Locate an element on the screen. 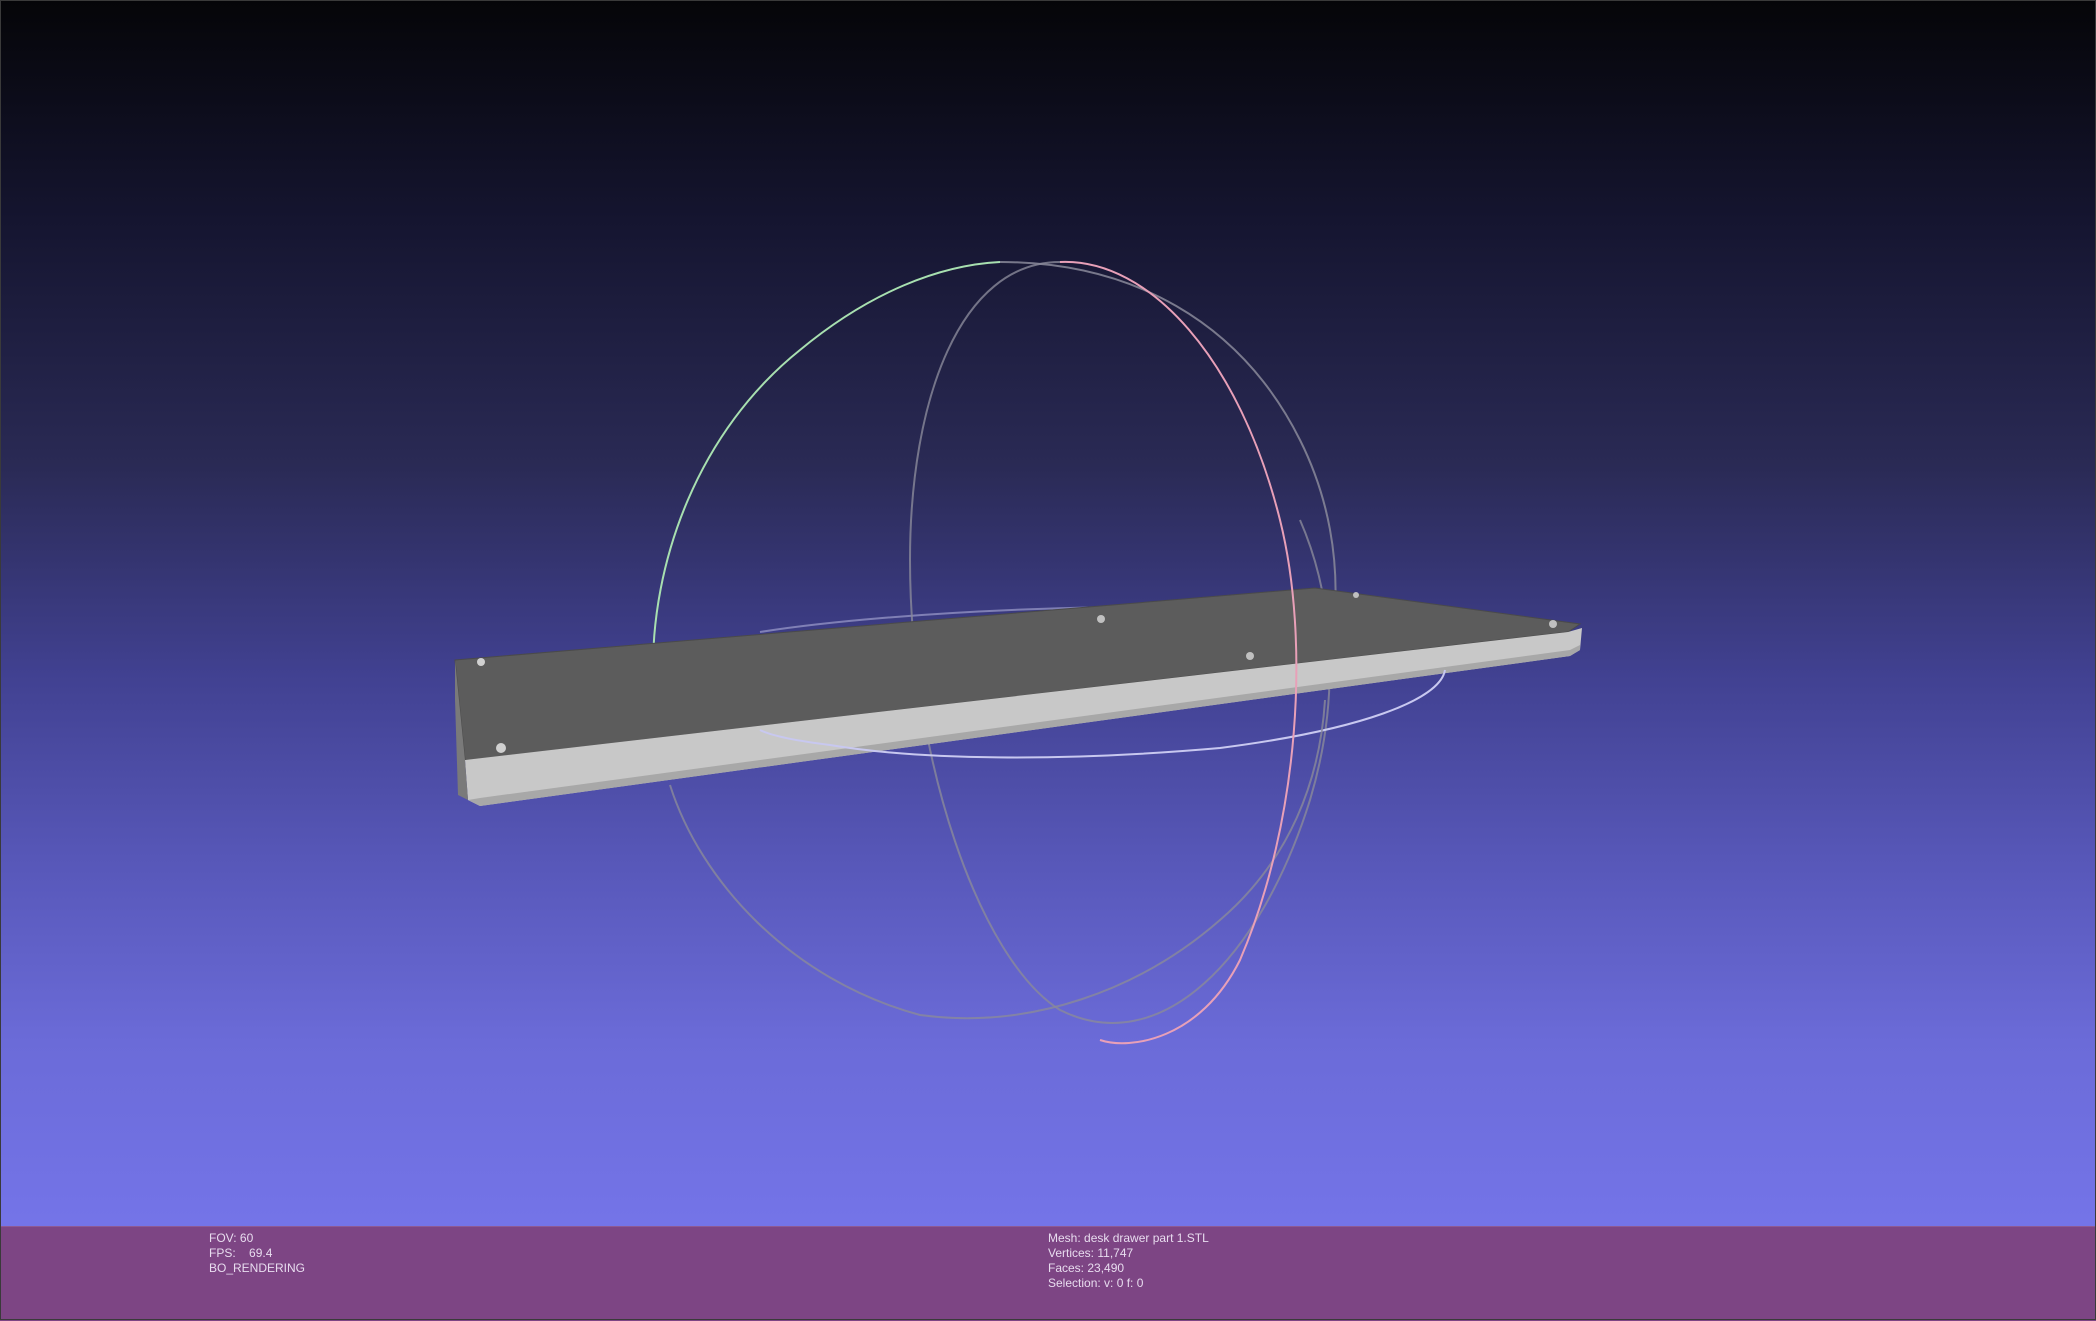 The height and width of the screenshot is (1321, 2096). fov-label: FOV: is located at coordinates (223, 1238).